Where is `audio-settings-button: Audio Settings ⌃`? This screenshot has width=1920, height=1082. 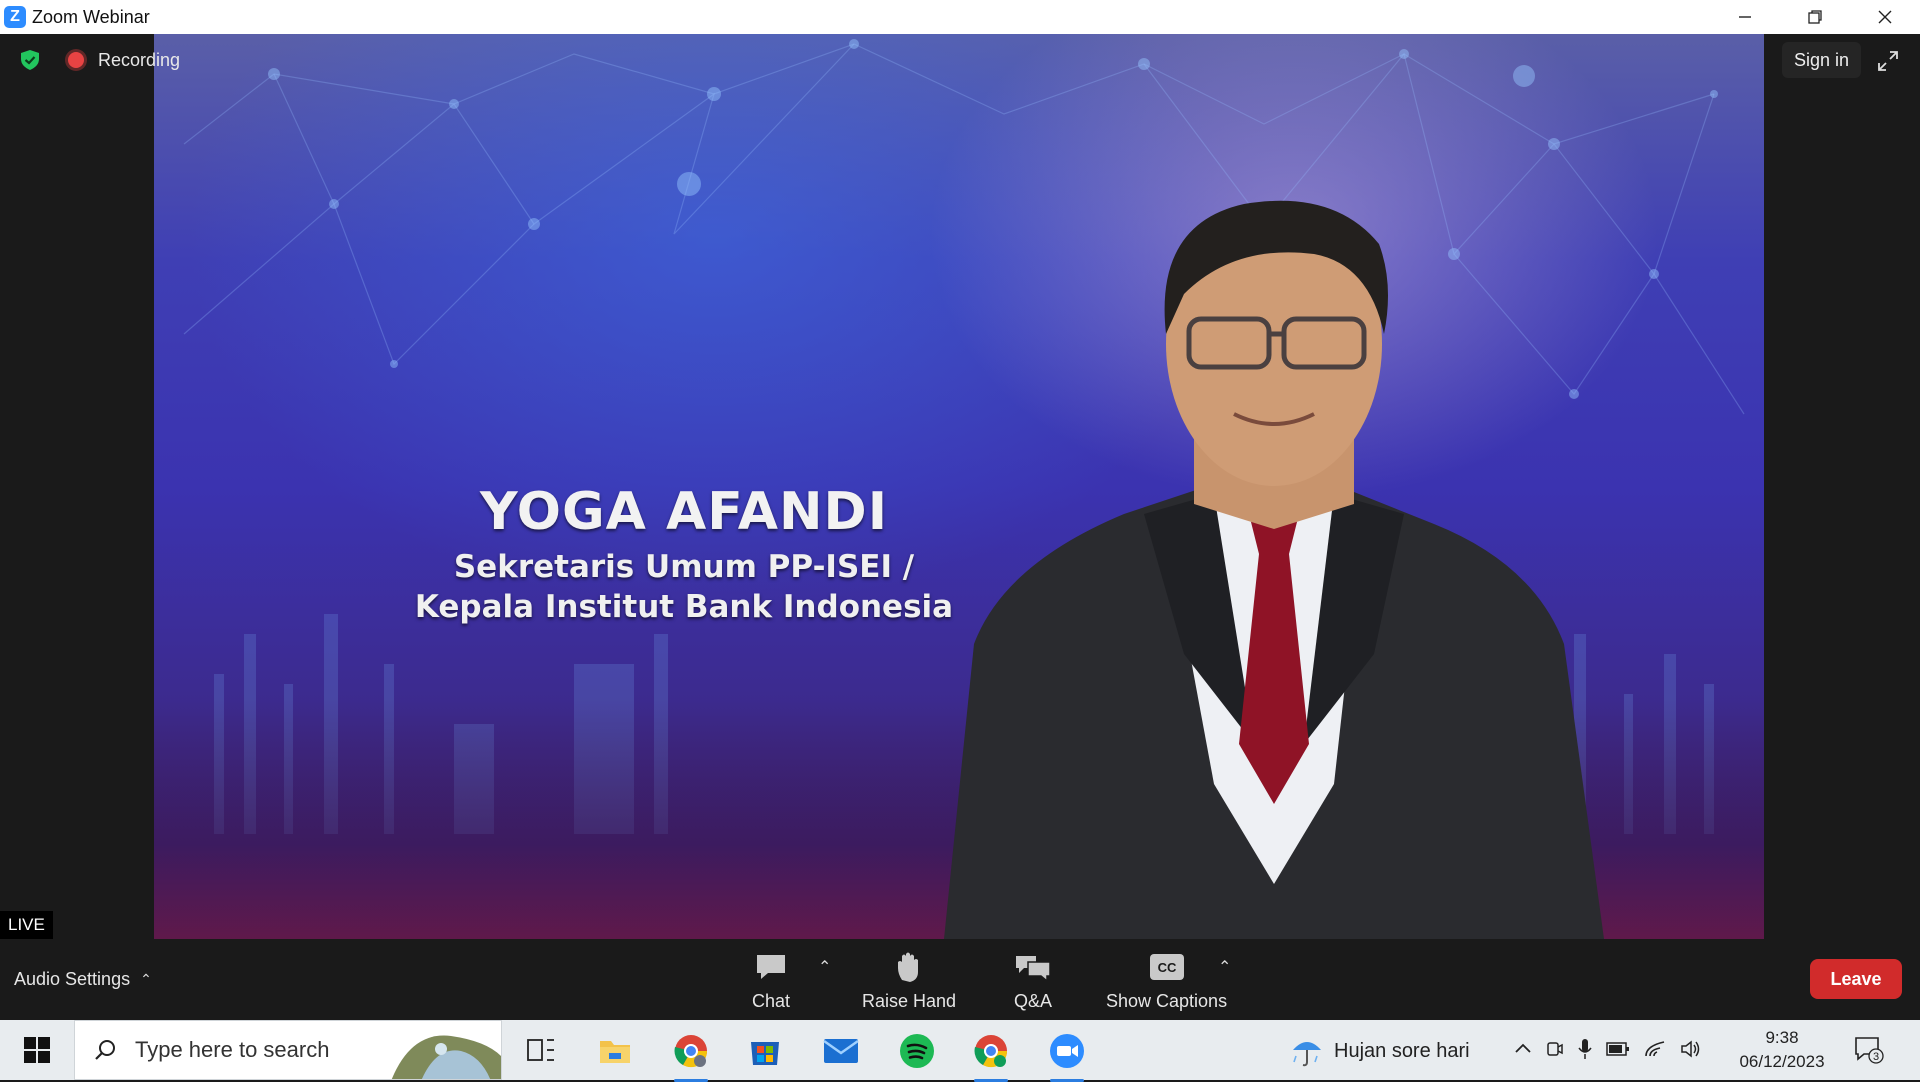
audio-settings-button: Audio Settings ⌃ is located at coordinates (83, 979).